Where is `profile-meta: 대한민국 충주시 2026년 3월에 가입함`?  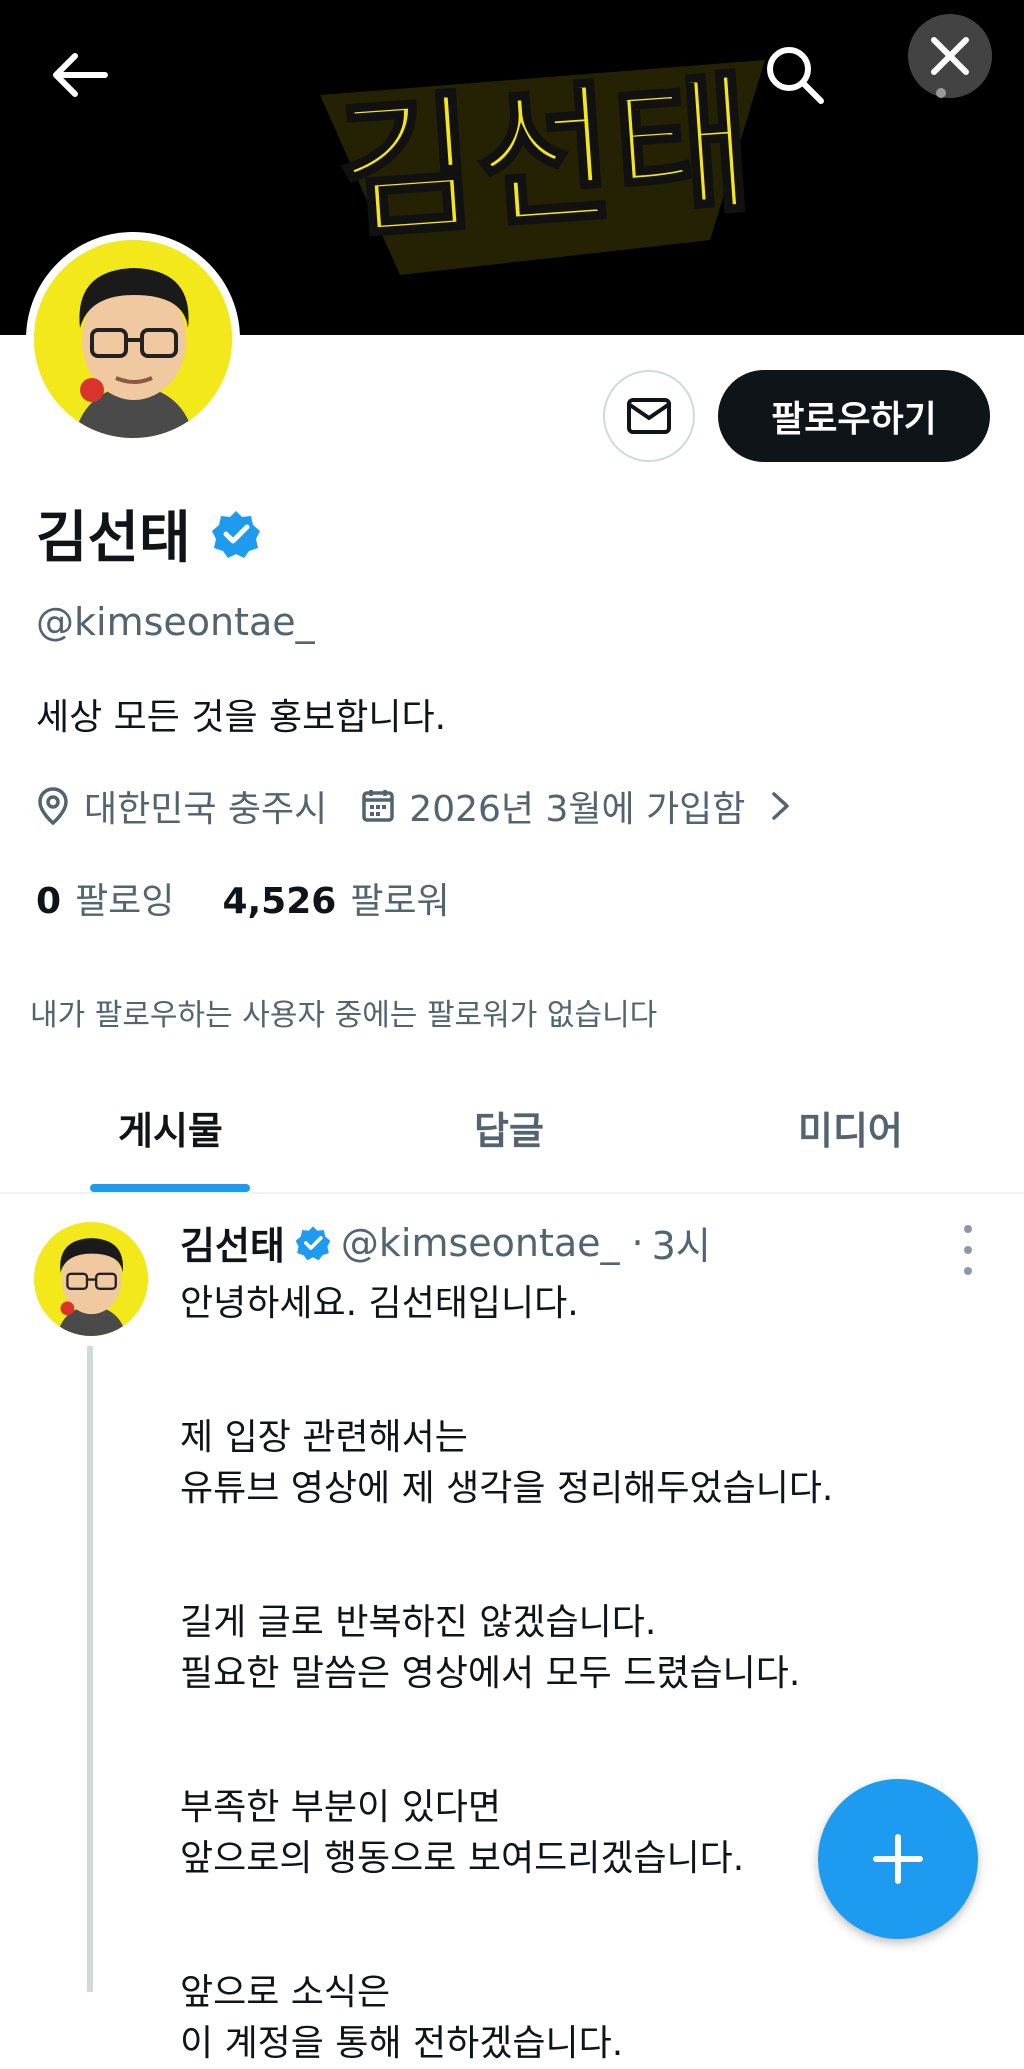 profile-meta: 대한민국 충주시 2026년 3월에 가입함 is located at coordinates (414, 806).